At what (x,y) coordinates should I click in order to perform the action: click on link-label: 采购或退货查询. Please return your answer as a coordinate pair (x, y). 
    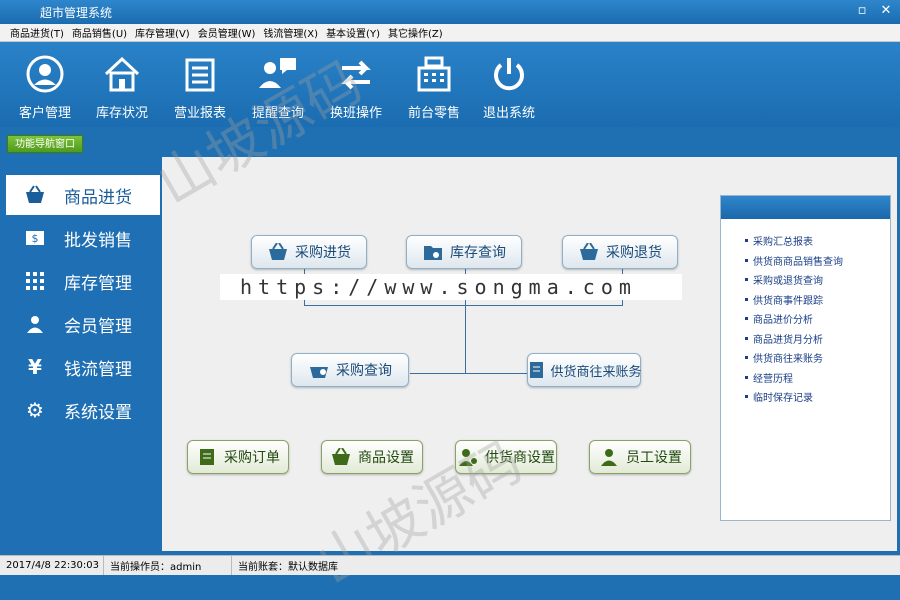
    Looking at the image, I should click on (788, 282).